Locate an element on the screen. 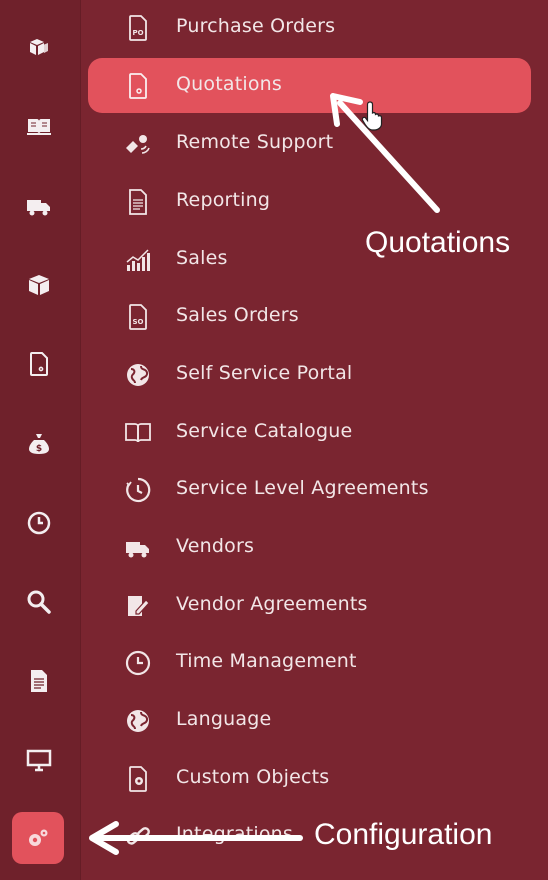  so-document-icon: SO is located at coordinates (138, 317).